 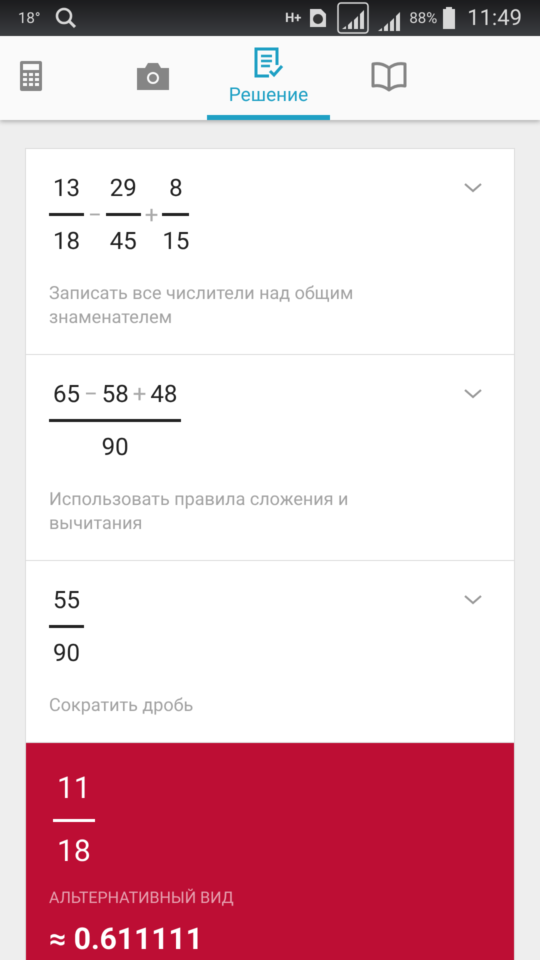 I want to click on step-description: Сократить дробь, so click(x=121, y=706).